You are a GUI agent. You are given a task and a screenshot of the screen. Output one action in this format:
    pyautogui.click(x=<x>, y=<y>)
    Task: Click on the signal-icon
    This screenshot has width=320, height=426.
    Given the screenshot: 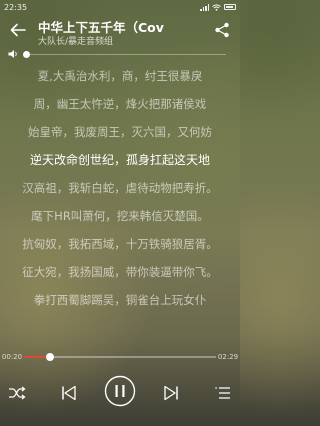 What is the action you would take?
    pyautogui.click(x=204, y=7)
    